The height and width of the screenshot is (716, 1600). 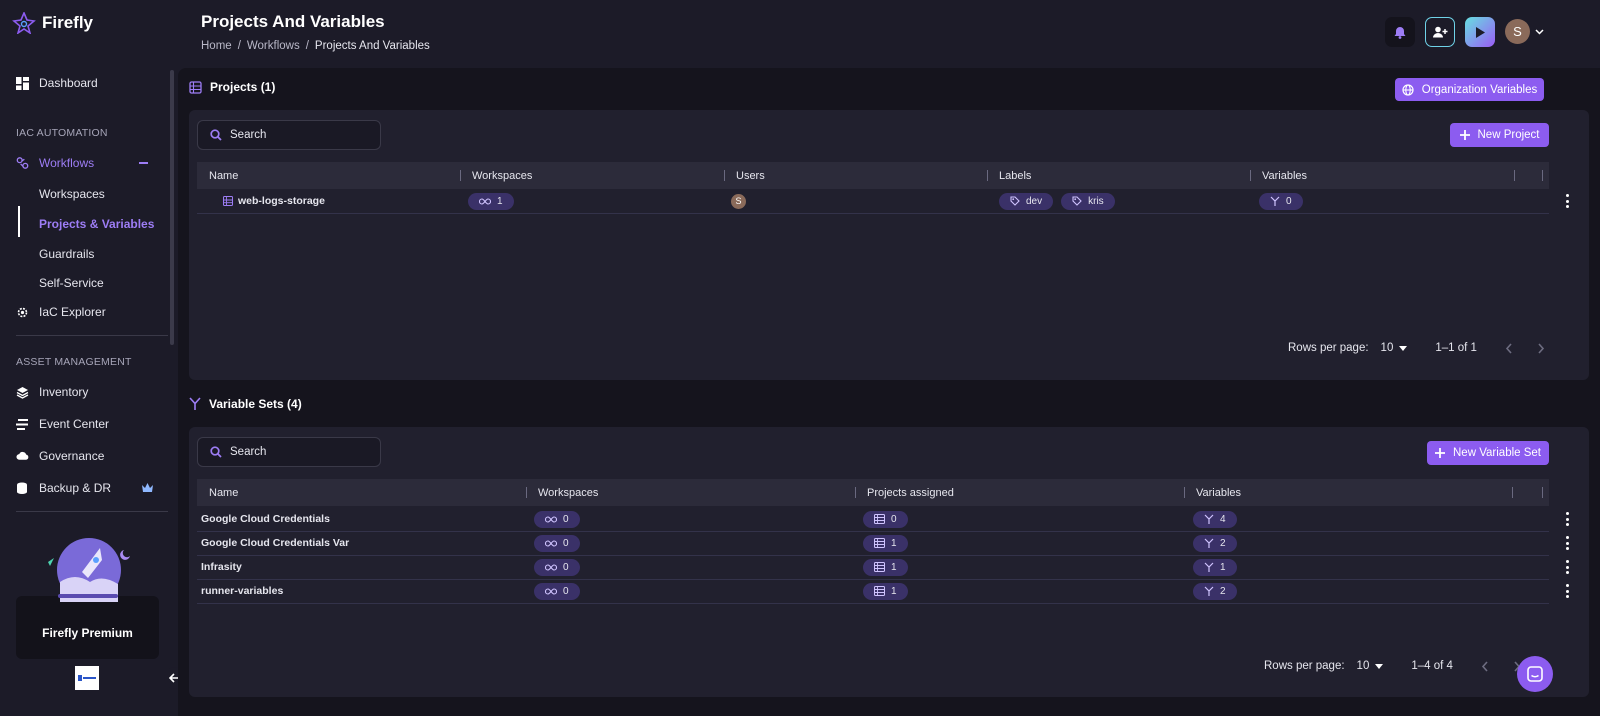 I want to click on workspace-logo, so click(x=87, y=678).